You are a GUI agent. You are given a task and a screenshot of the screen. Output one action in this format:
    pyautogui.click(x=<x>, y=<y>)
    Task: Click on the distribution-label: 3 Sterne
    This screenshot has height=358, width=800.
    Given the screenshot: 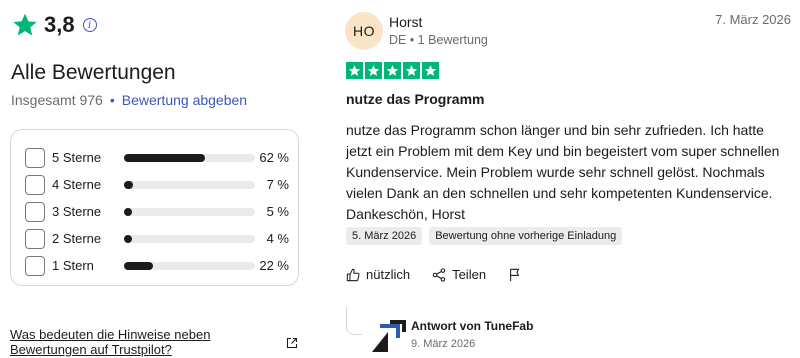 What is the action you would take?
    pyautogui.click(x=77, y=211)
    